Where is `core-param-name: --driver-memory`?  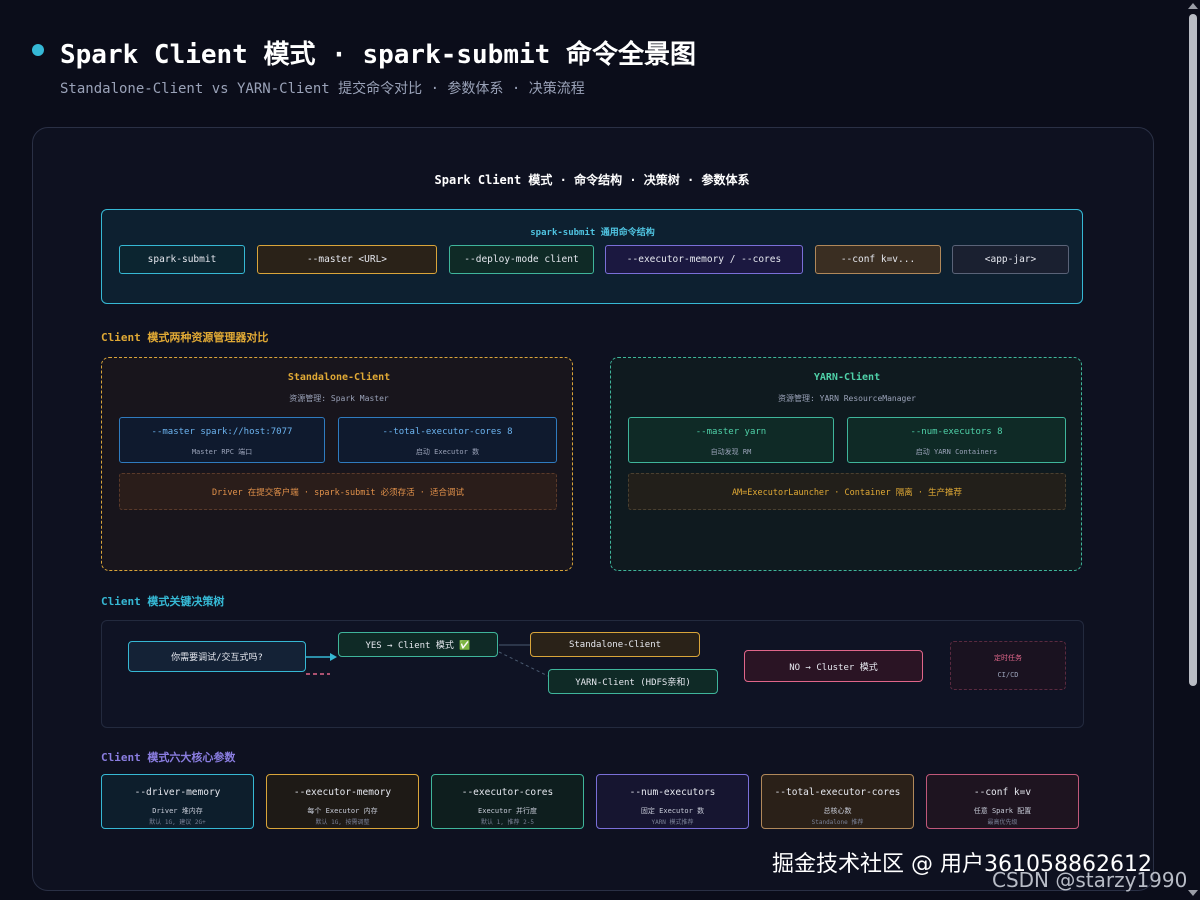 core-param-name: --driver-memory is located at coordinates (177, 792).